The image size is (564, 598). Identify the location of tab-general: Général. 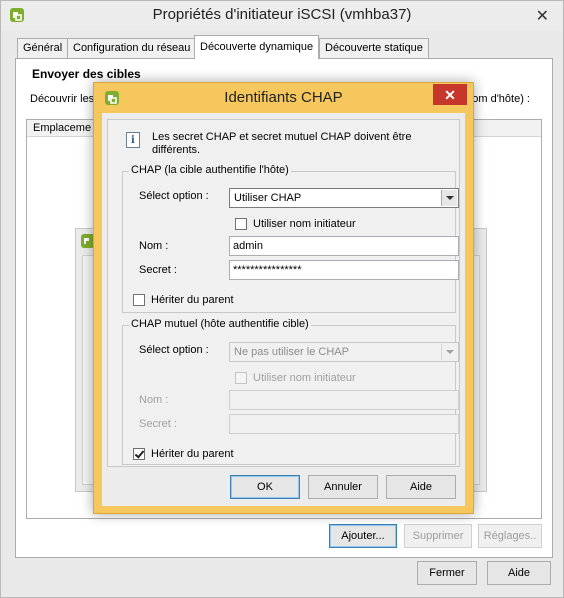
(43, 48).